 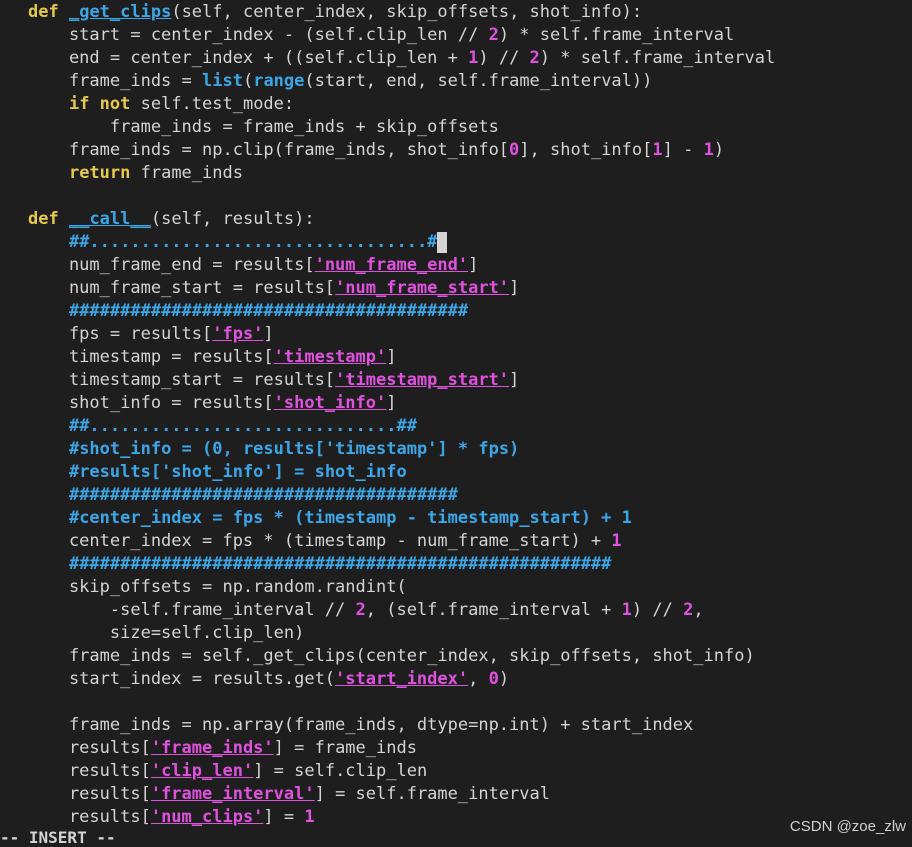 What do you see at coordinates (493, 679) in the screenshot?
I see `number-token: 0` at bounding box center [493, 679].